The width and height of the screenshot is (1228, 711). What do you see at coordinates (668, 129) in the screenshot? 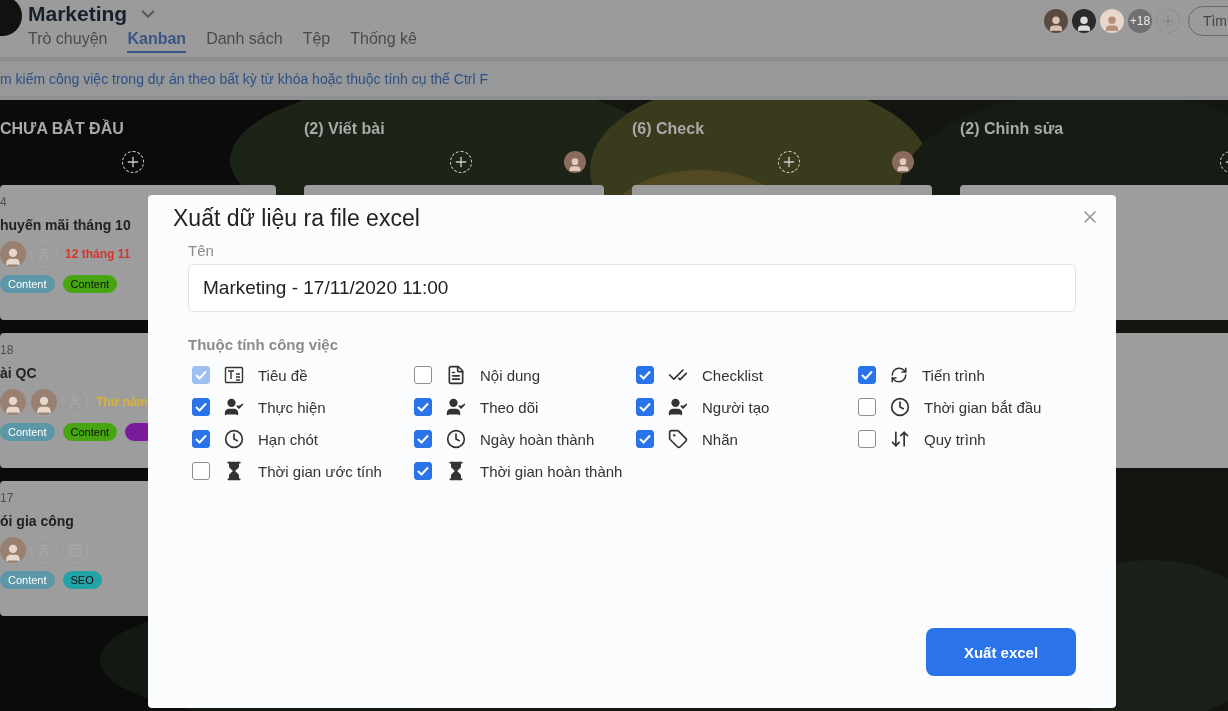
I see `column-title: (6) Check` at bounding box center [668, 129].